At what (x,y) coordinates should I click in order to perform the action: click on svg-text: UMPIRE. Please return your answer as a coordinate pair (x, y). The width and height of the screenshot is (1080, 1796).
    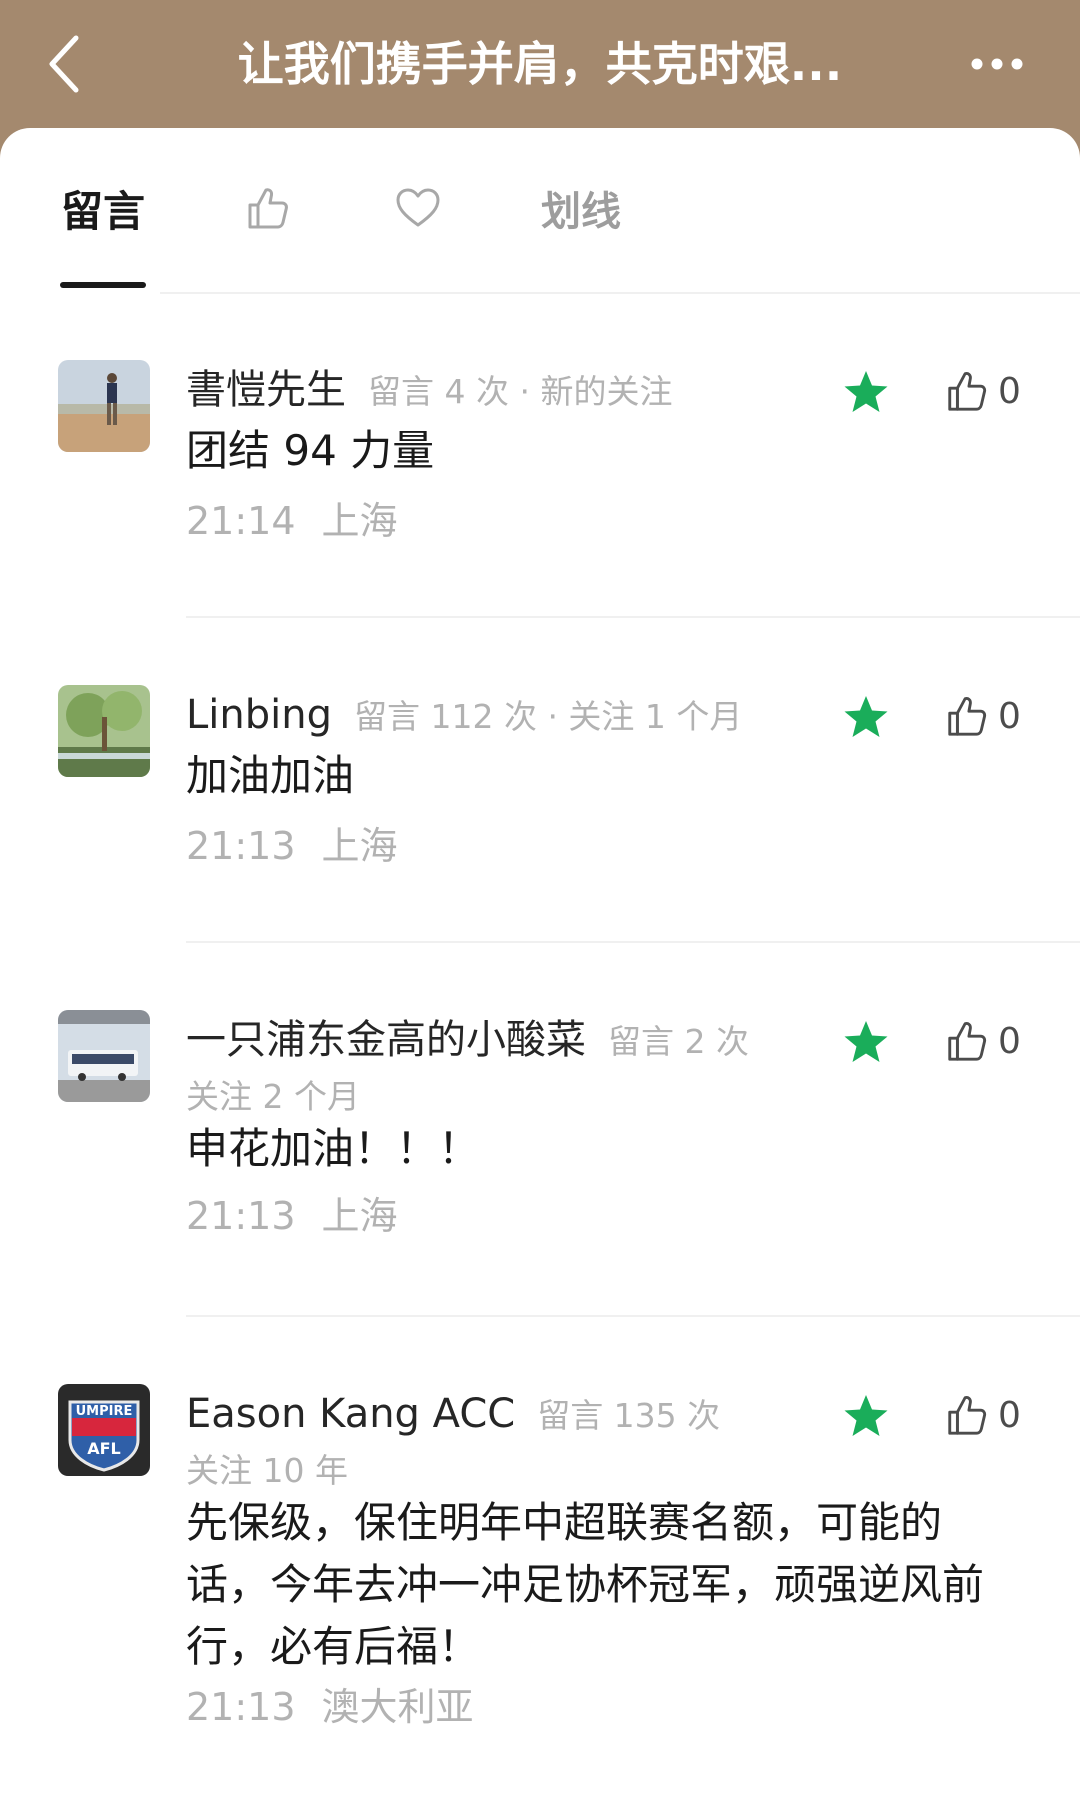
    Looking at the image, I should click on (104, 1411).